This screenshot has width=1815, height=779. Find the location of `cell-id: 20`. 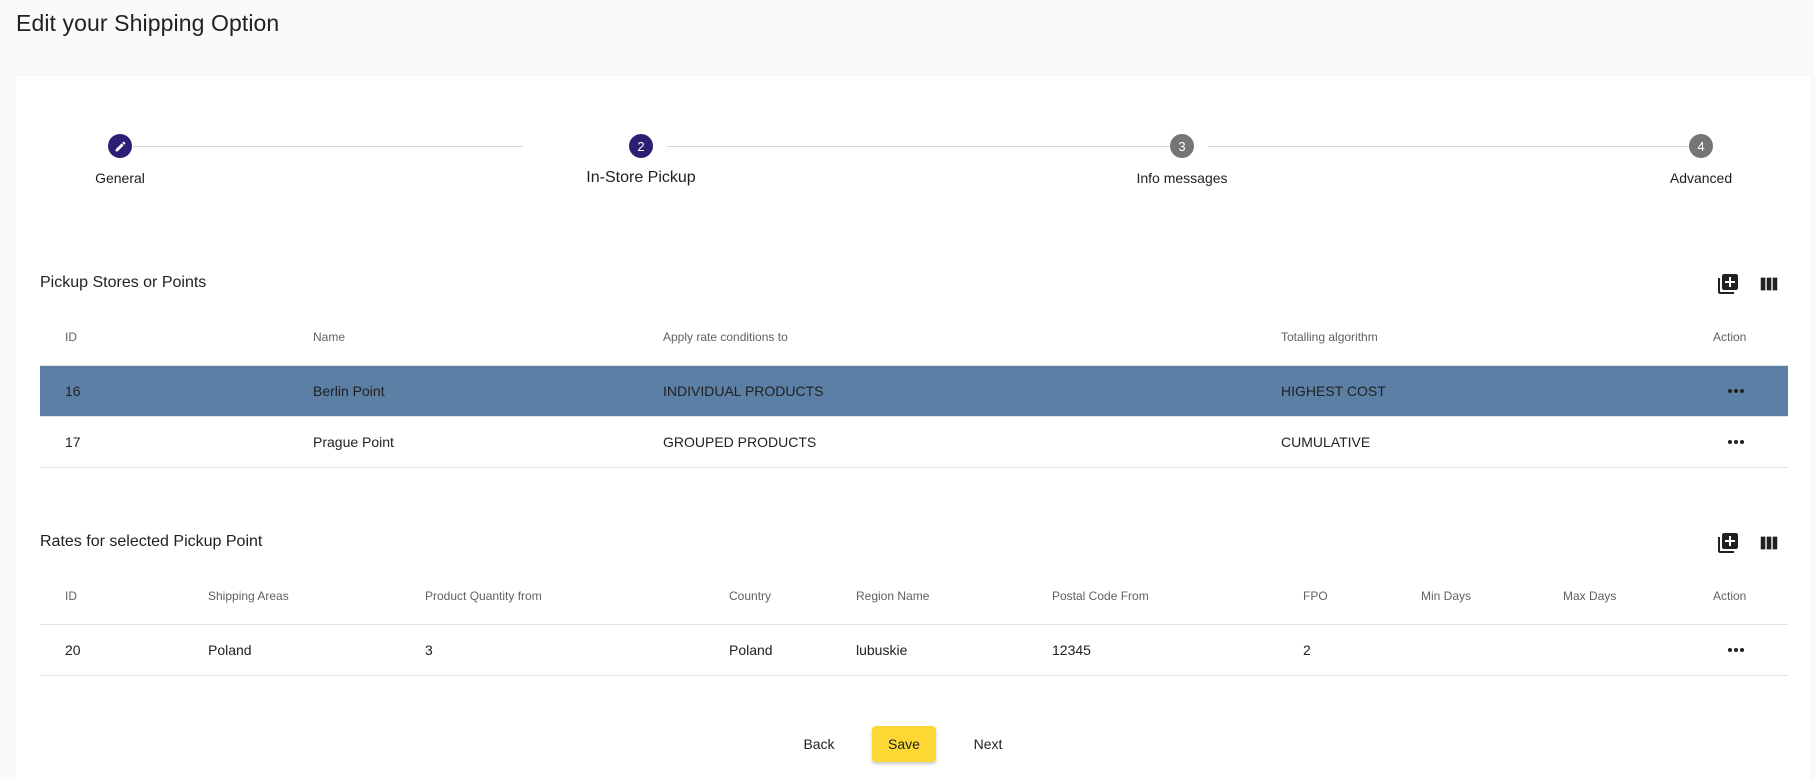

cell-id: 20 is located at coordinates (73, 650).